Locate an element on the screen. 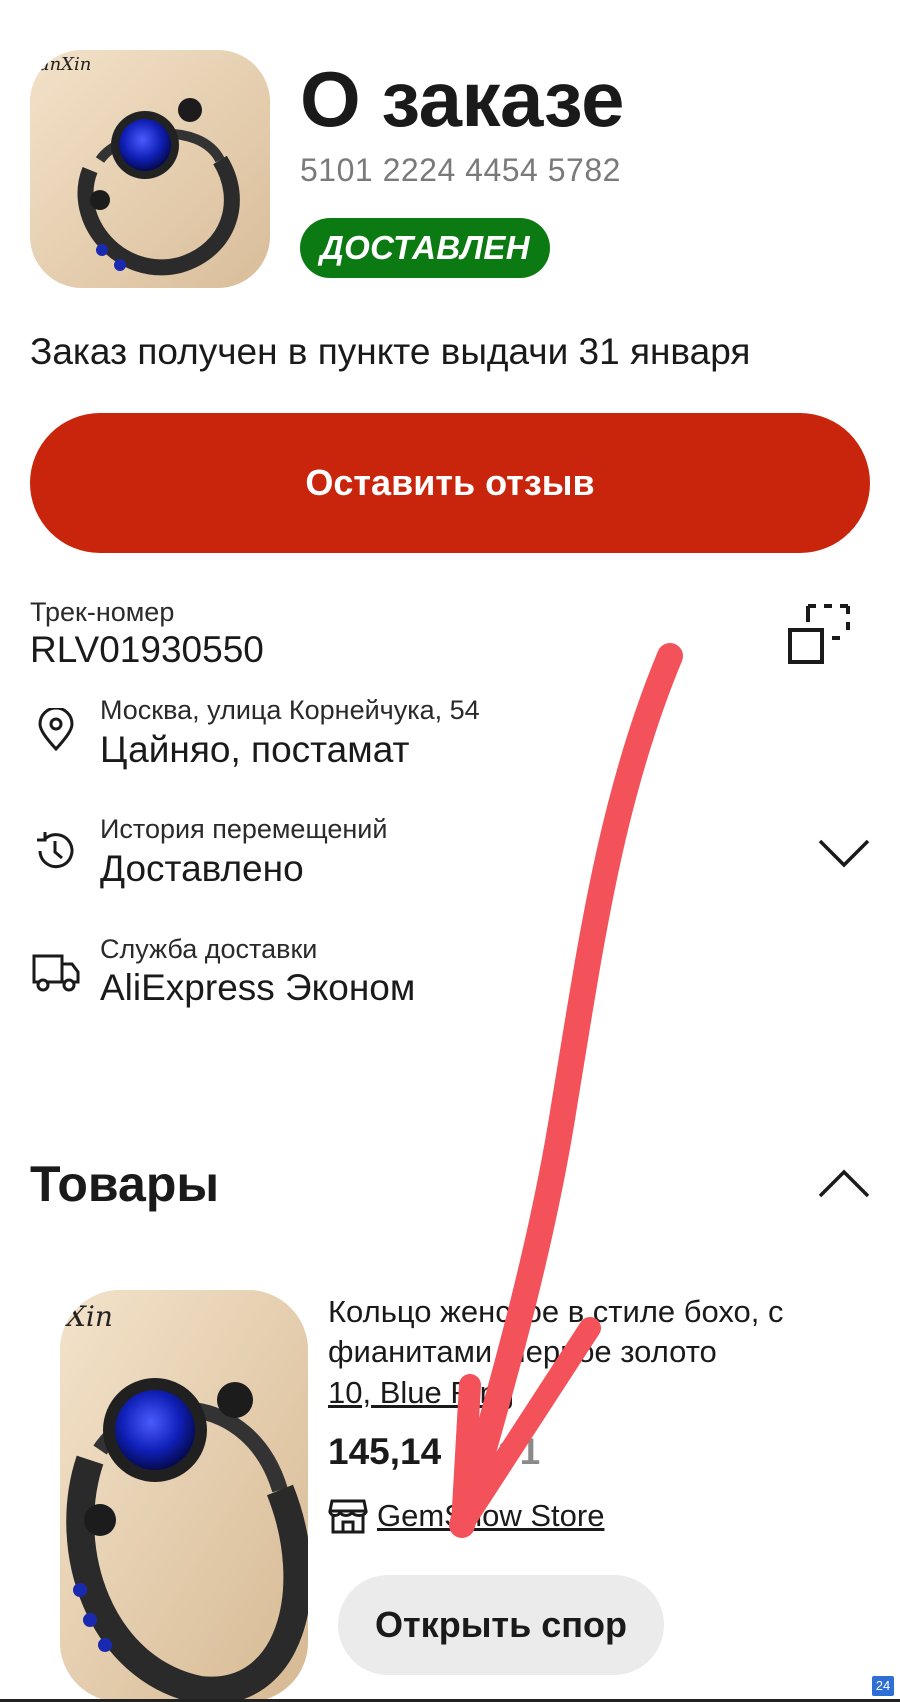  tracking-number: RLV01930550 is located at coordinates (147, 649).